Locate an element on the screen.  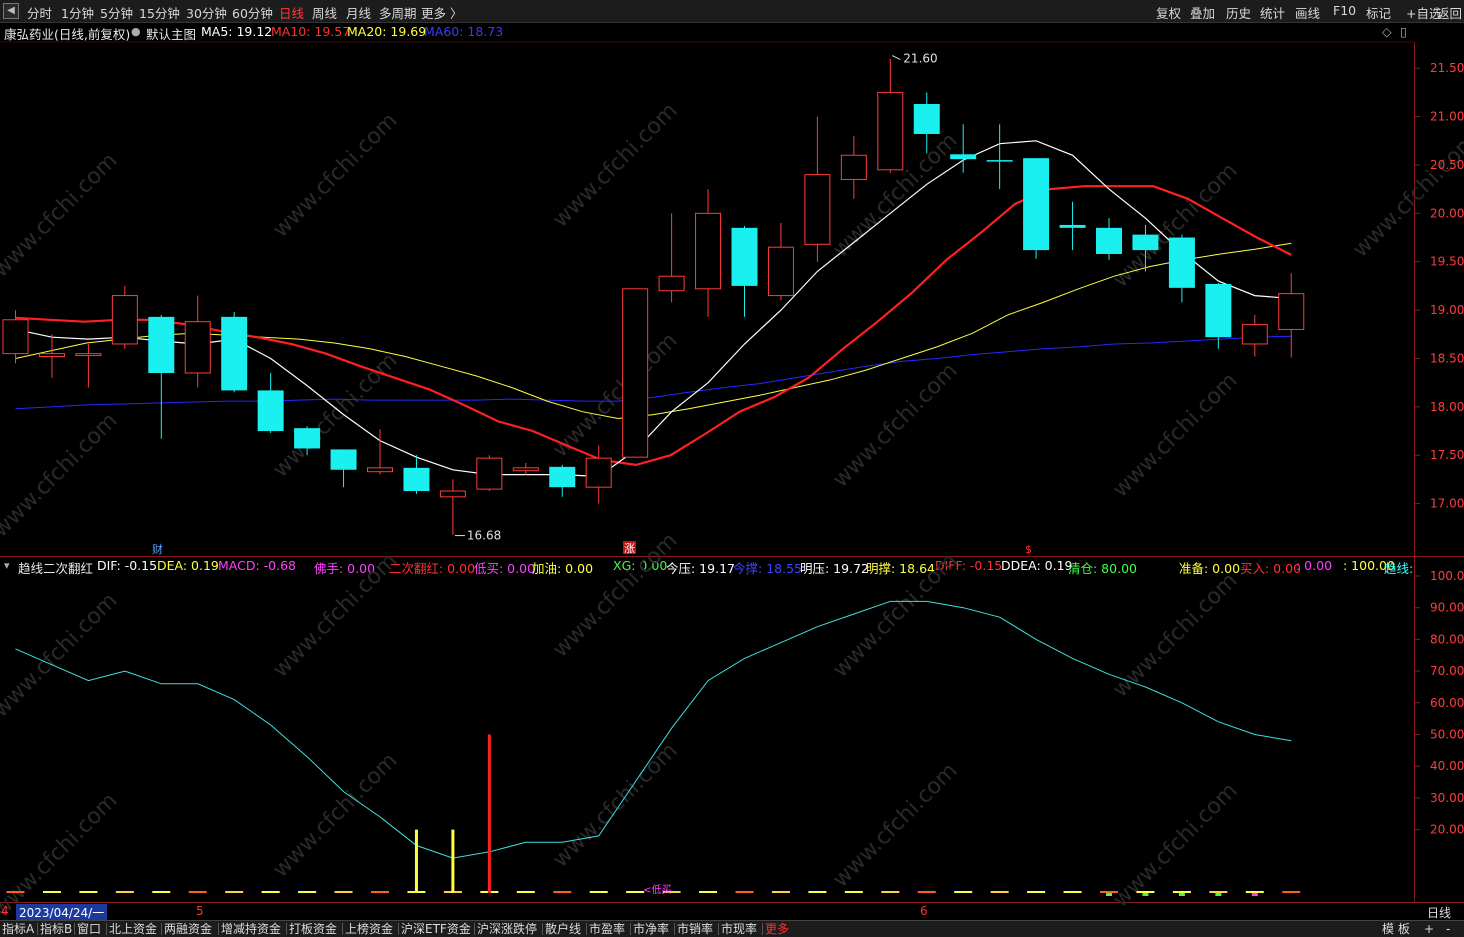
bottom-tab-4: 两融资金 is located at coordinates (188, 929).